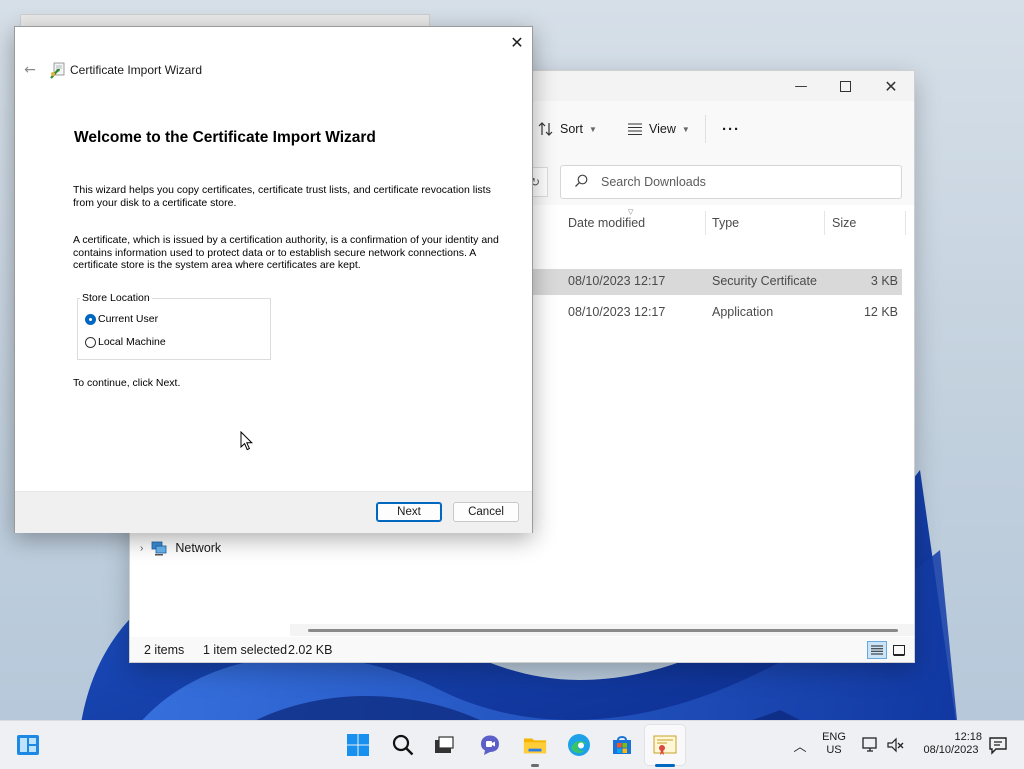 The height and width of the screenshot is (769, 1024). I want to click on network-monitor-icon, so click(869, 744).